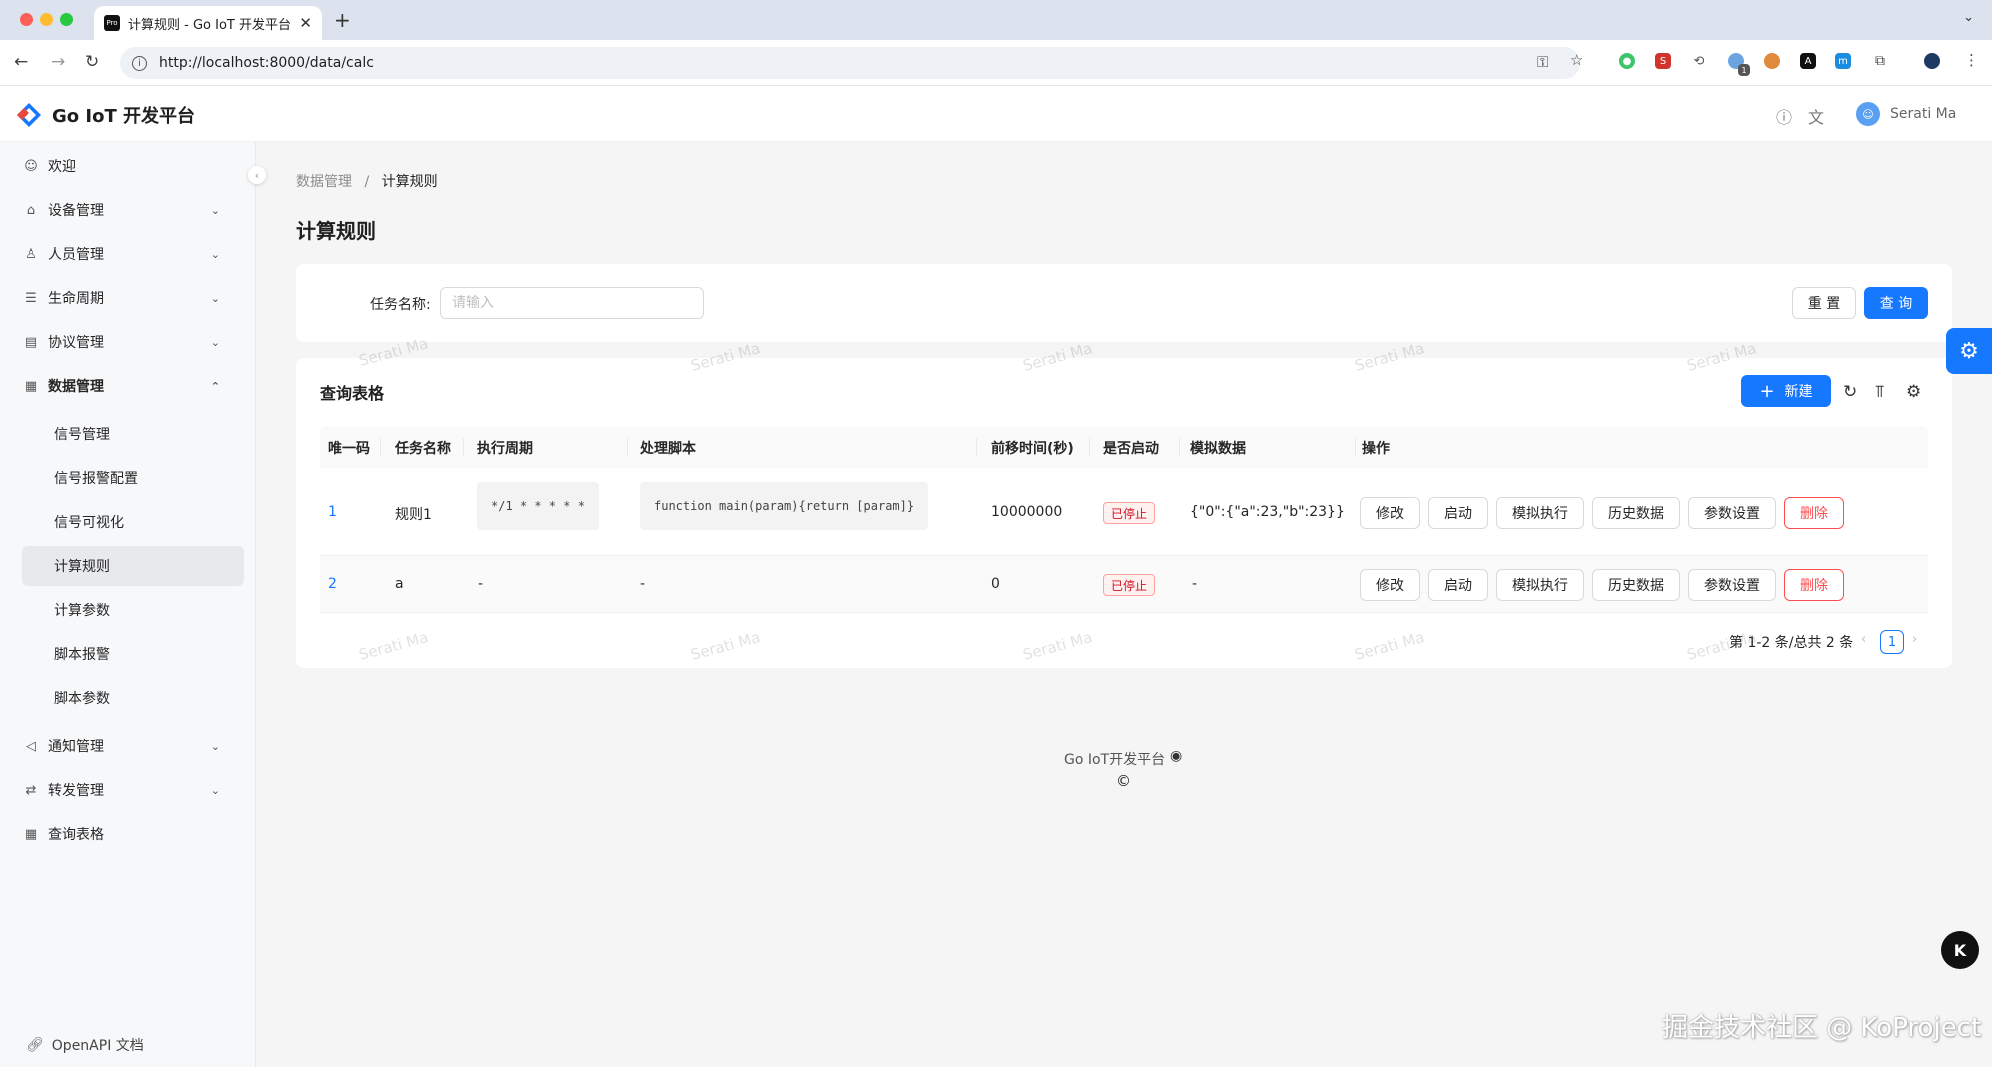  What do you see at coordinates (1868, 114) in the screenshot?
I see `avatar: ☺` at bounding box center [1868, 114].